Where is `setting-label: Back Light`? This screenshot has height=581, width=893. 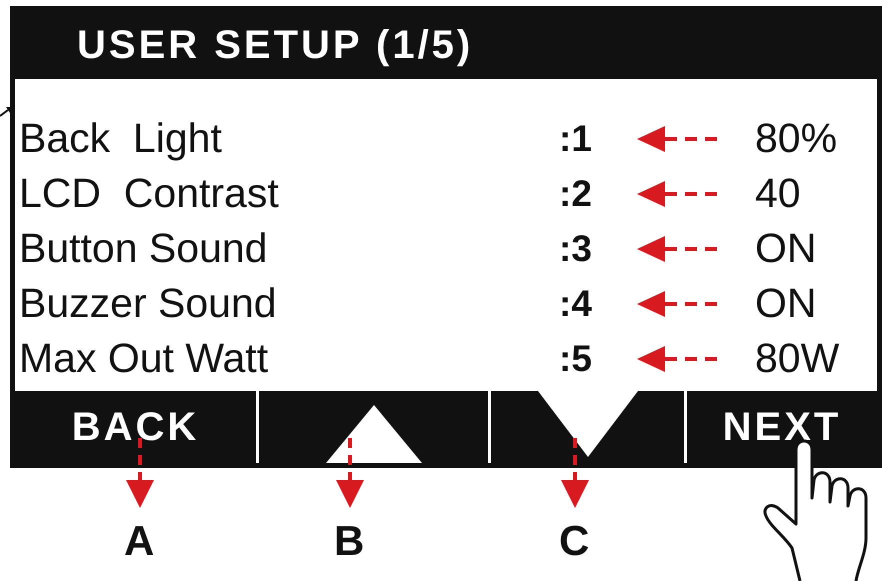 setting-label: Back Light is located at coordinates (121, 138).